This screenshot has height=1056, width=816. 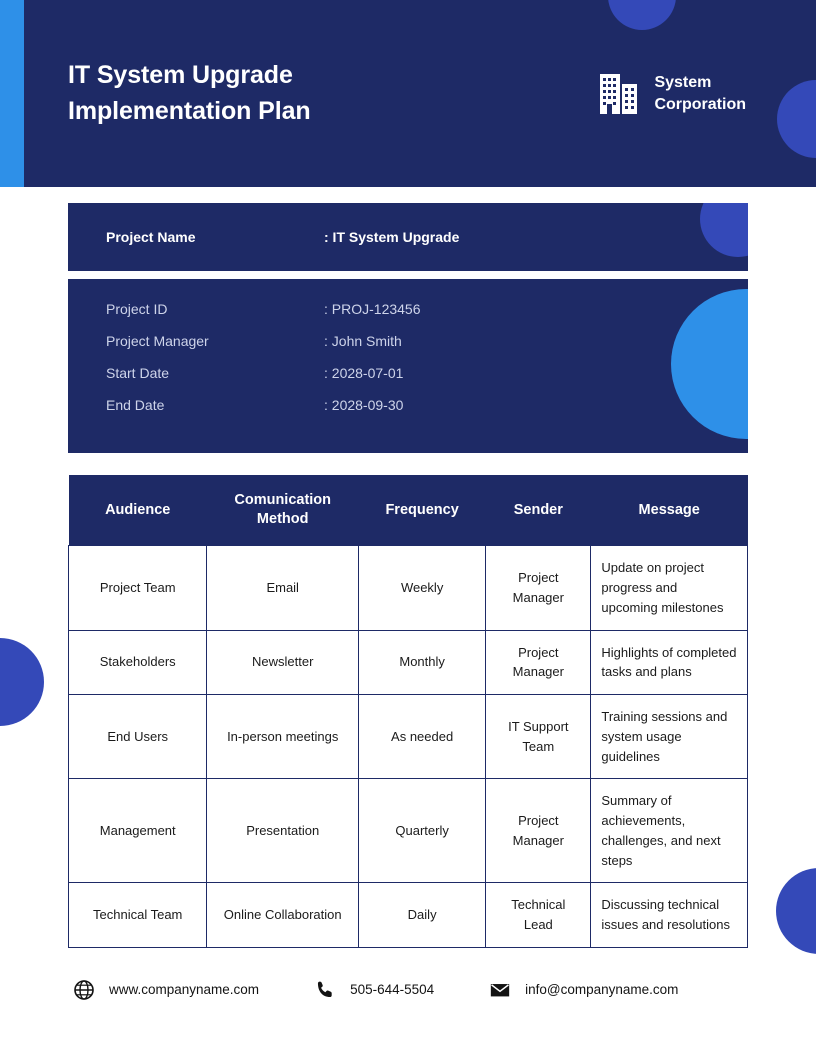 What do you see at coordinates (422, 831) in the screenshot?
I see `cell-frequency: Quarterly` at bounding box center [422, 831].